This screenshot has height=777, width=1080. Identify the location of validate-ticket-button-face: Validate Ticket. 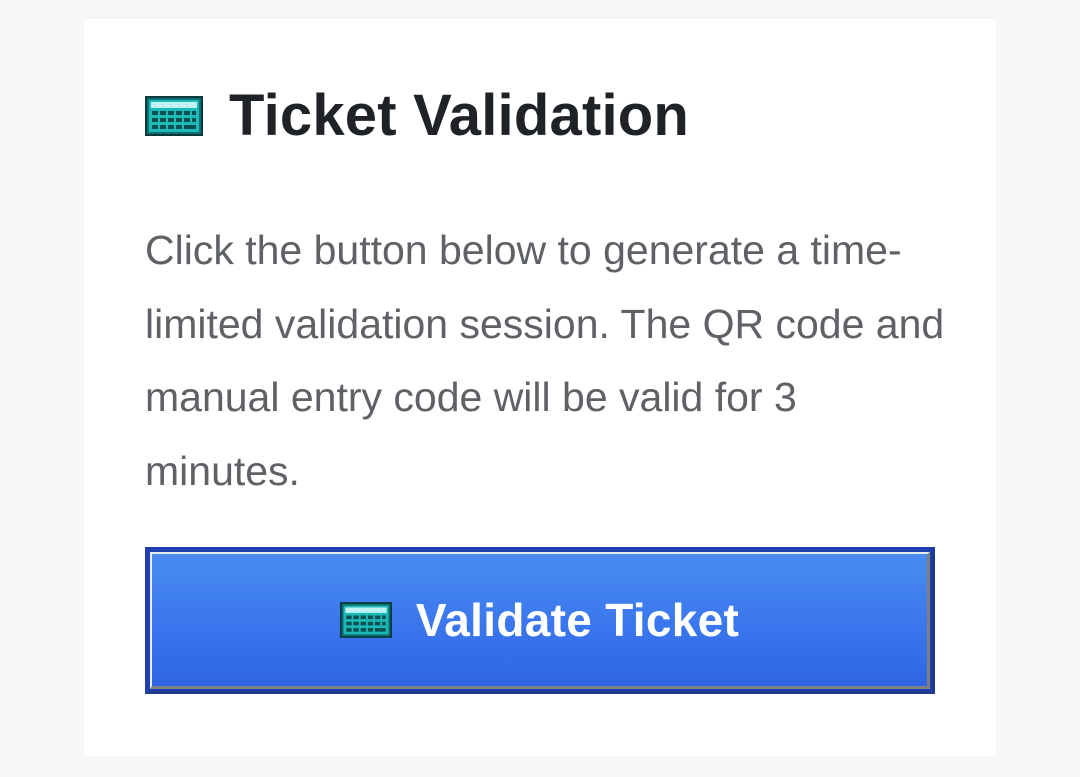
(540, 620).